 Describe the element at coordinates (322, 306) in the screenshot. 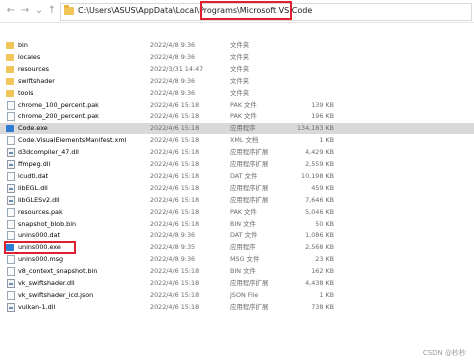

I see `file-size: 738 KB` at that location.